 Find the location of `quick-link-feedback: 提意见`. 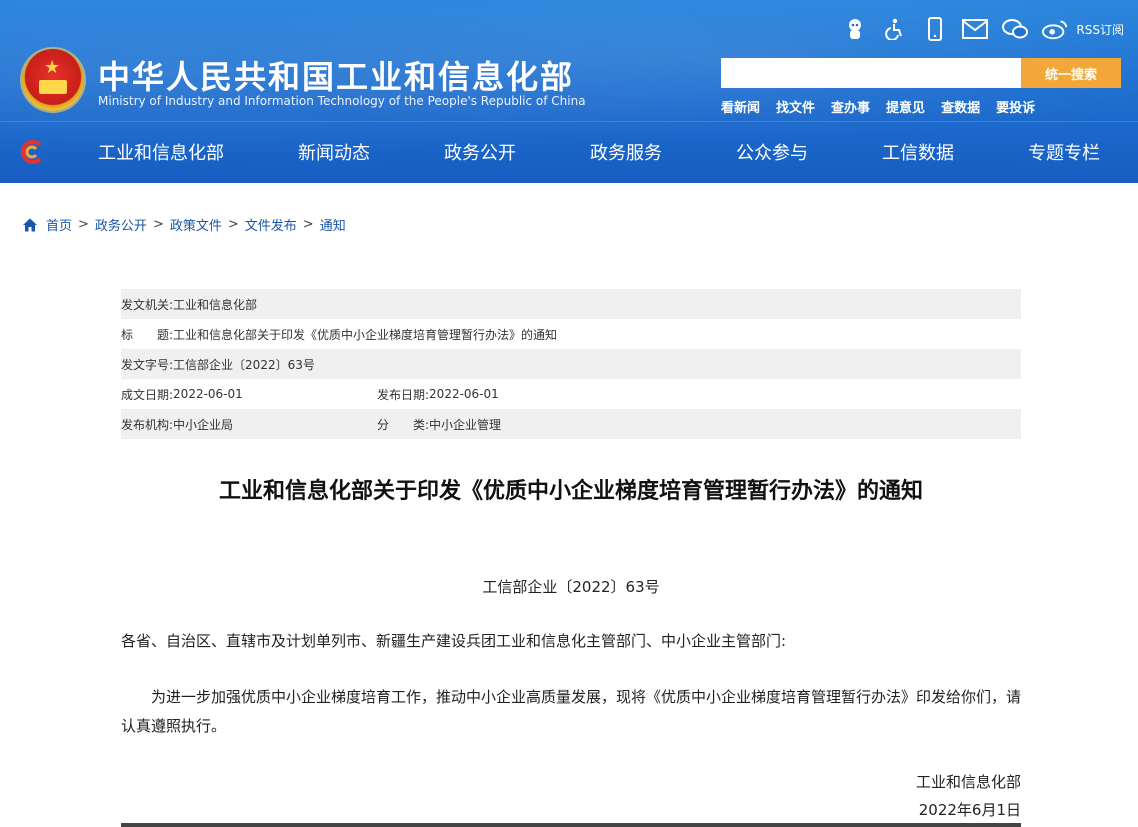

quick-link-feedback: 提意见 is located at coordinates (905, 106).